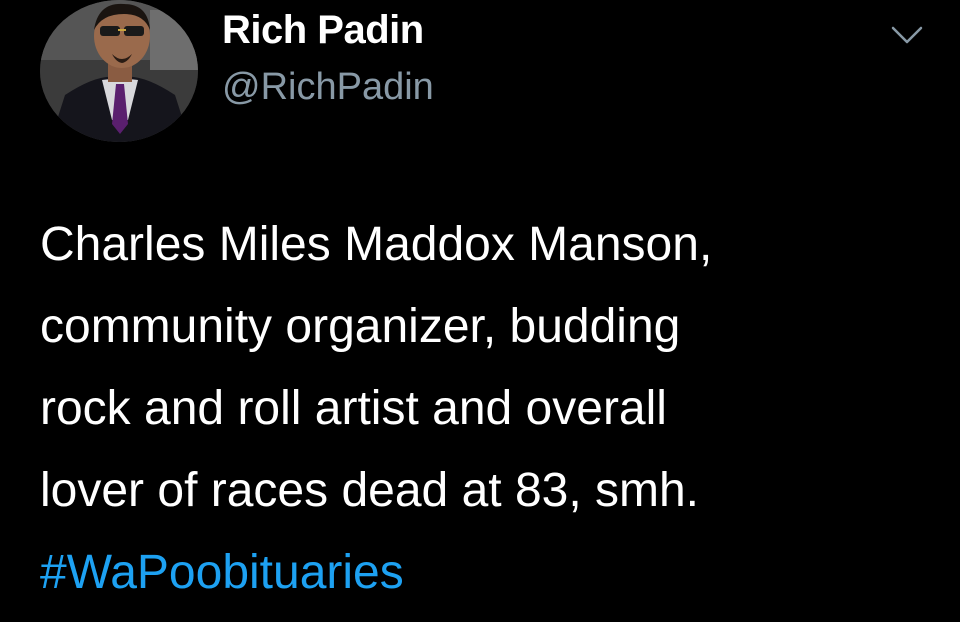  I want to click on tweet-text-line: Charles Miles Maddox Manson,, so click(376, 244).